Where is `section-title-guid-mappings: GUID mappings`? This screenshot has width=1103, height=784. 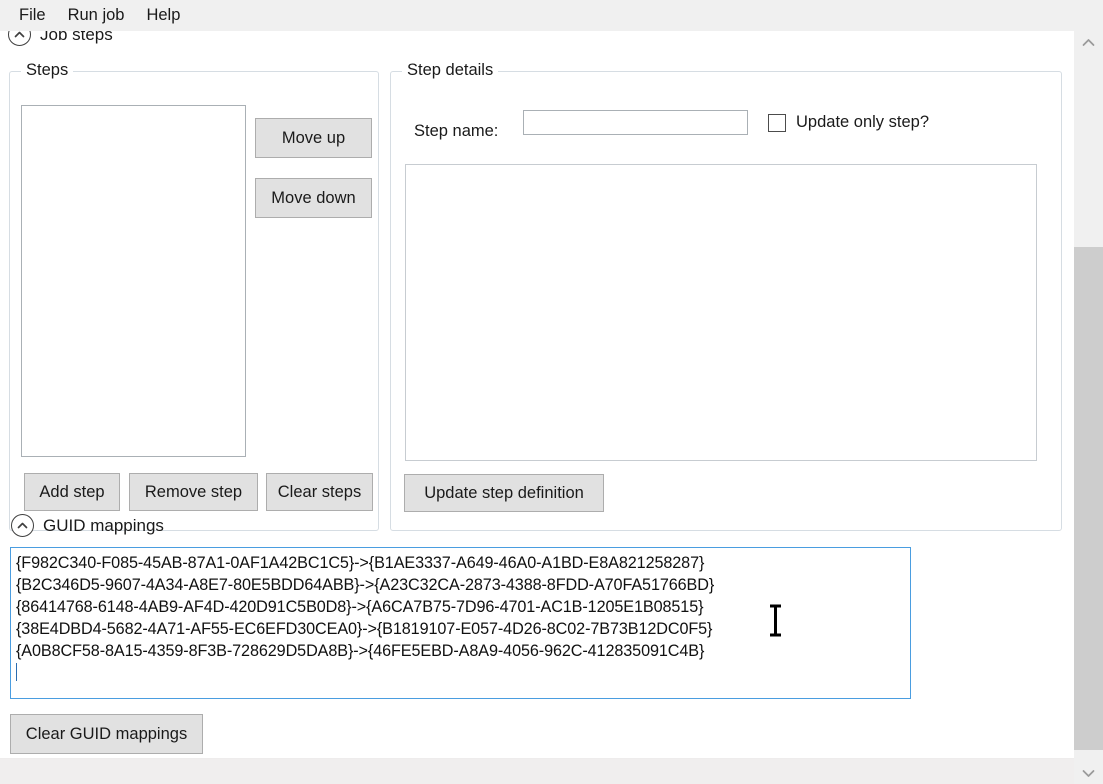 section-title-guid-mappings: GUID mappings is located at coordinates (103, 525).